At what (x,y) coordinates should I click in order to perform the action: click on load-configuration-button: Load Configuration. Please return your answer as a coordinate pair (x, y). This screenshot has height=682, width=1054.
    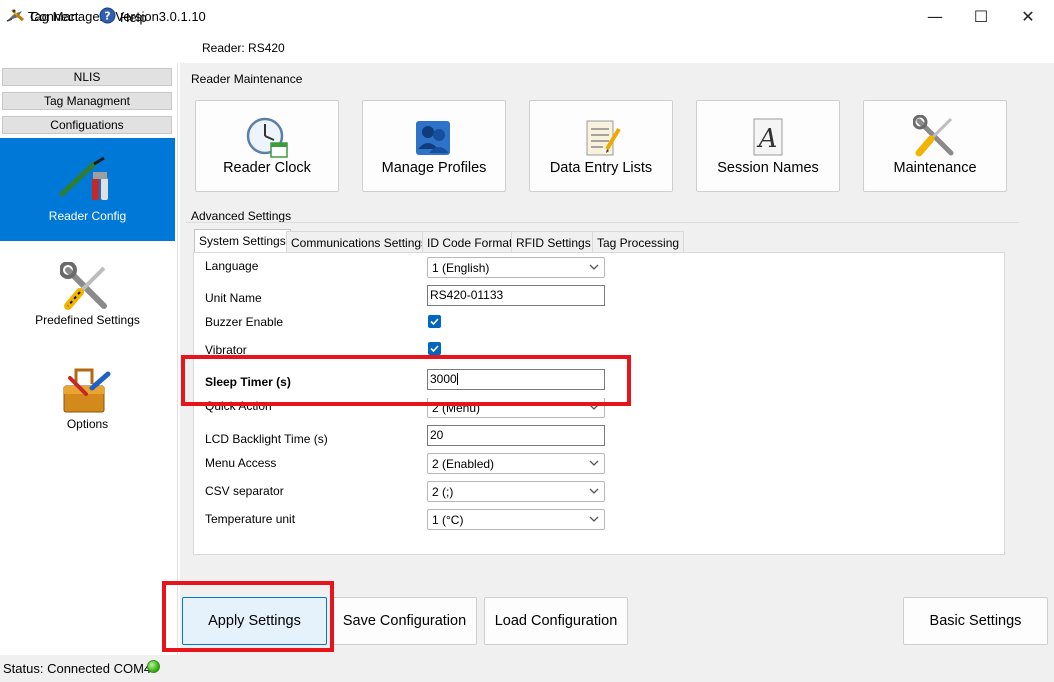
    Looking at the image, I should click on (556, 621).